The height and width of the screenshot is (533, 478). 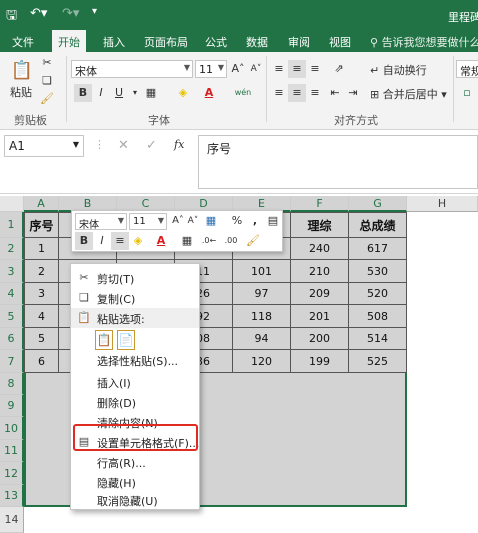 What do you see at coordinates (398, 70) in the screenshot?
I see `wrap-text-button: ↵ 自动换行` at bounding box center [398, 70].